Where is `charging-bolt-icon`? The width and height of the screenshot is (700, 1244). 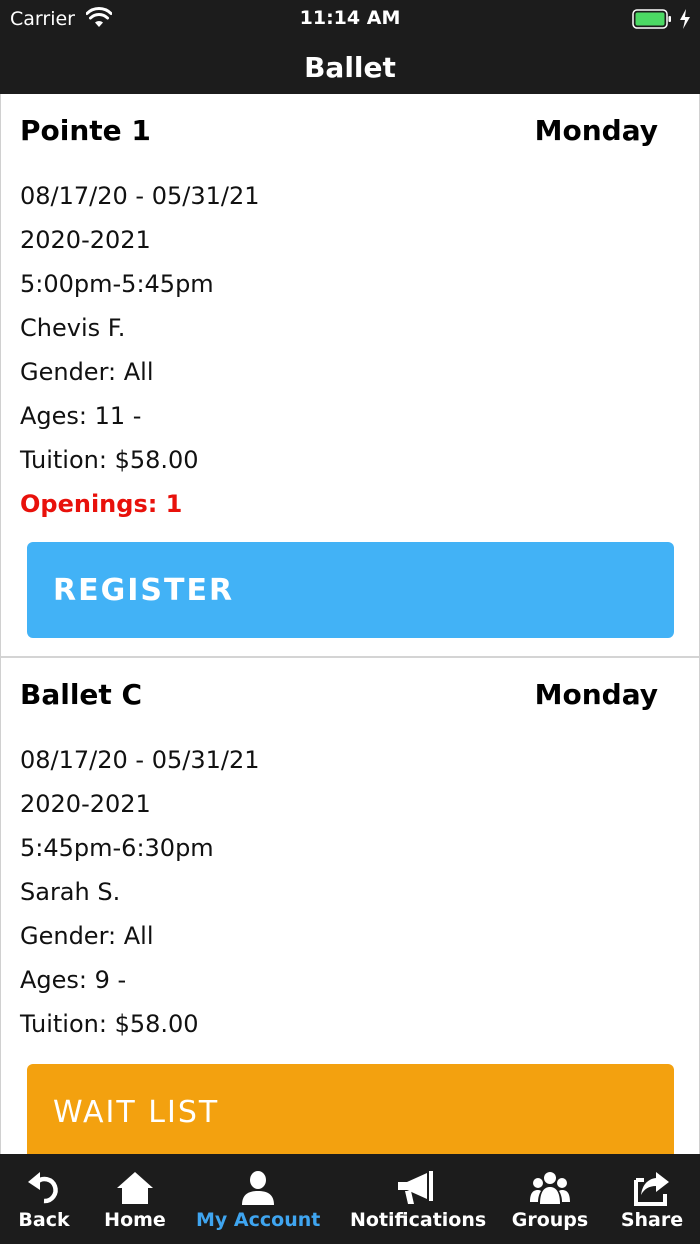 charging-bolt-icon is located at coordinates (685, 19).